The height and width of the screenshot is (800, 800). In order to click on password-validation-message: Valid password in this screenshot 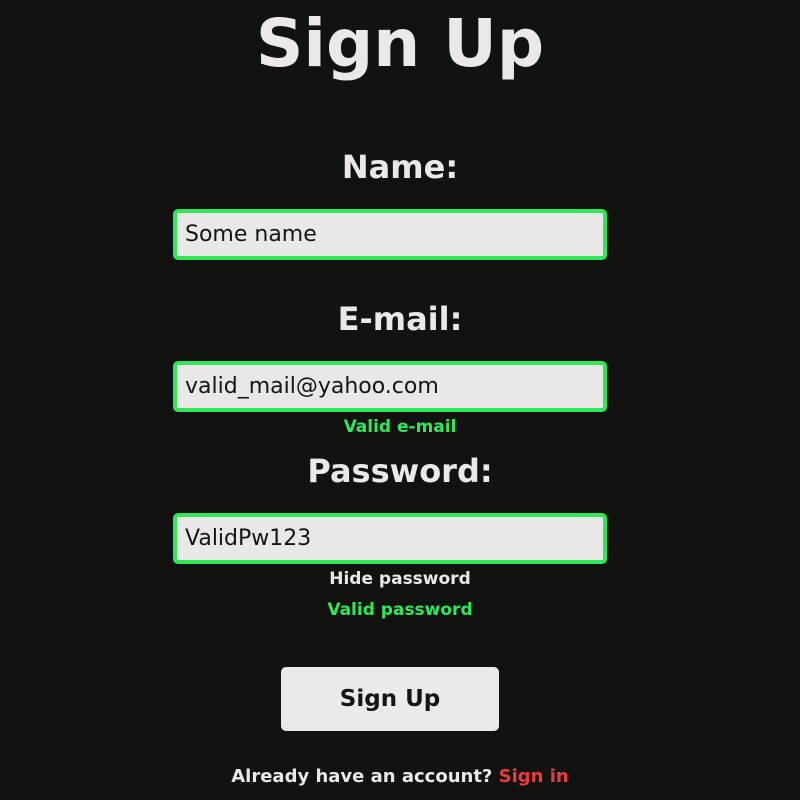, I will do `click(400, 610)`.